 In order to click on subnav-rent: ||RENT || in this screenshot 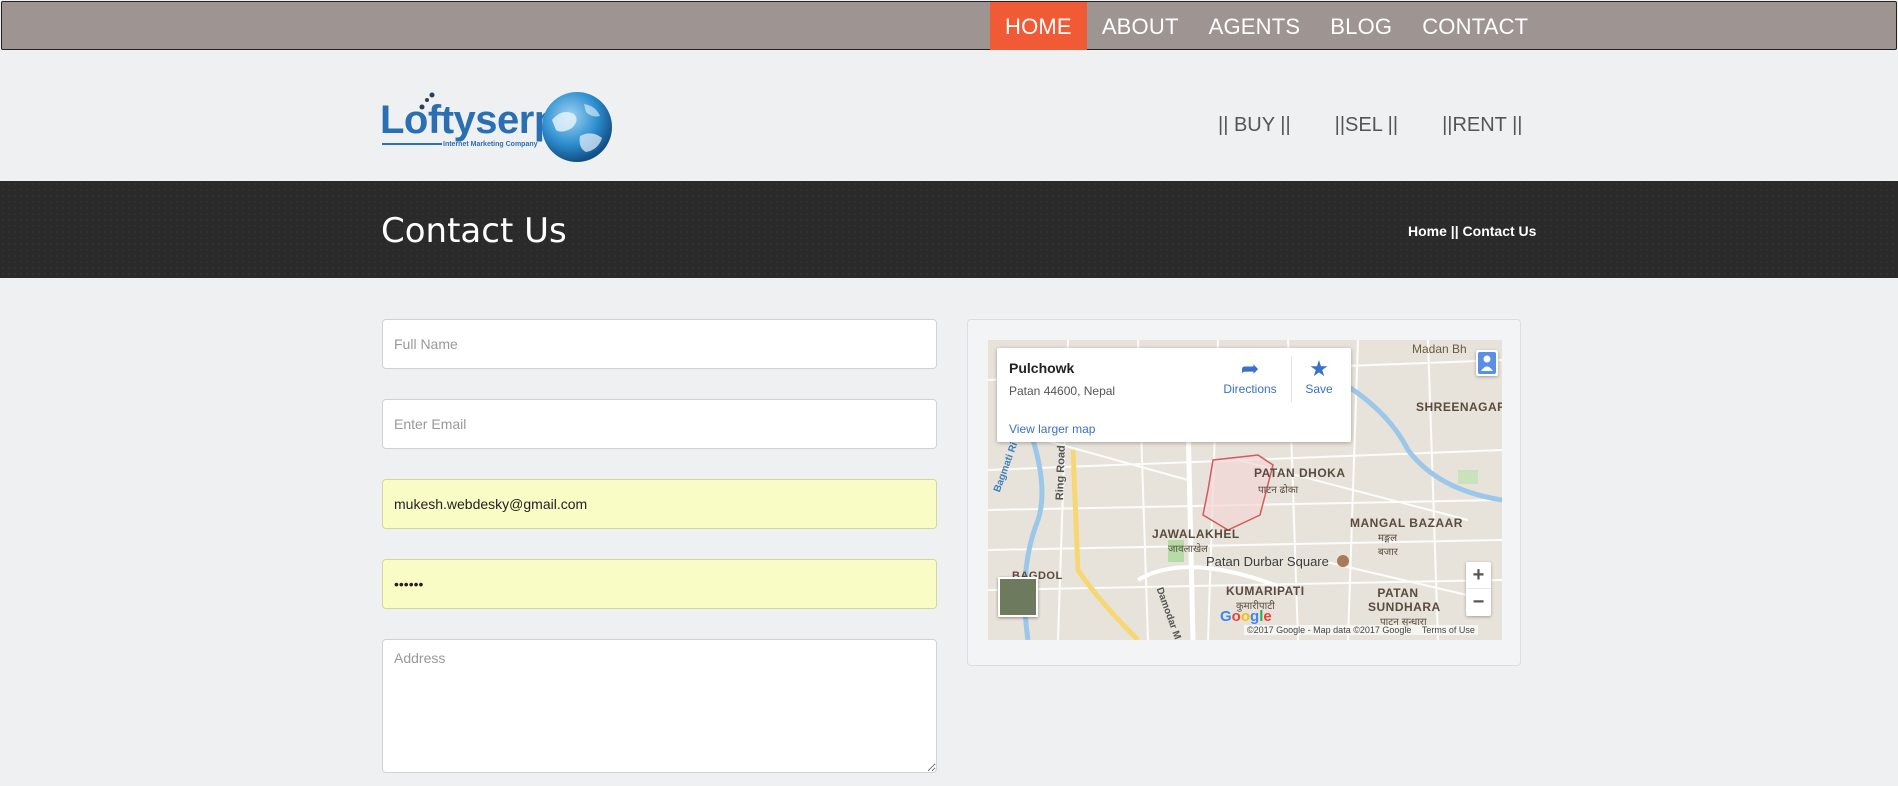, I will do `click(1482, 125)`.